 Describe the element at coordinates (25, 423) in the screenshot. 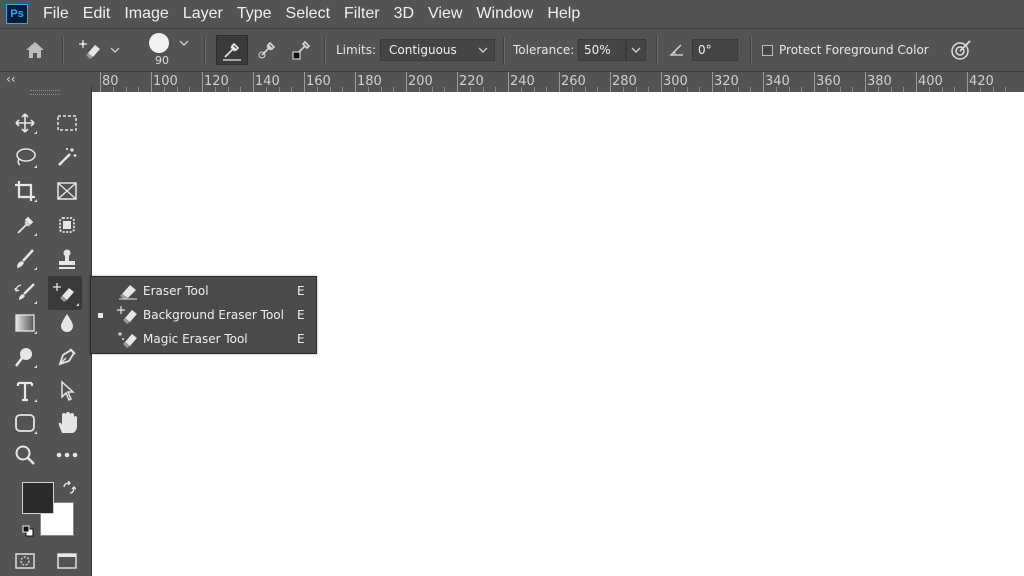

I see `rectangle-tool` at that location.